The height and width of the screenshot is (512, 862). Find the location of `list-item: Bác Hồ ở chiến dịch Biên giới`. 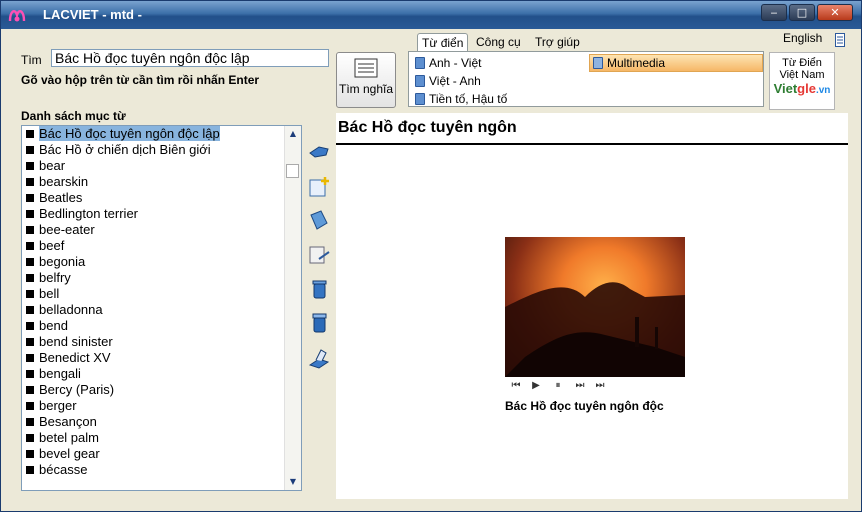

list-item: Bác Hồ ở chiến dịch Biên giới is located at coordinates (161, 150).